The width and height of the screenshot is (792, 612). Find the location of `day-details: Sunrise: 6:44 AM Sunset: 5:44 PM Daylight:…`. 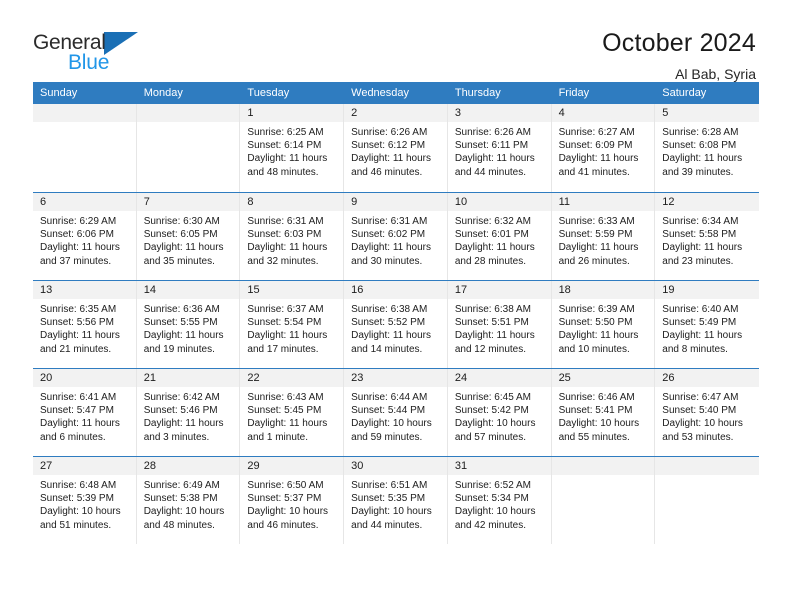

day-details: Sunrise: 6:44 AM Sunset: 5:44 PM Daylight:… is located at coordinates (395, 415).